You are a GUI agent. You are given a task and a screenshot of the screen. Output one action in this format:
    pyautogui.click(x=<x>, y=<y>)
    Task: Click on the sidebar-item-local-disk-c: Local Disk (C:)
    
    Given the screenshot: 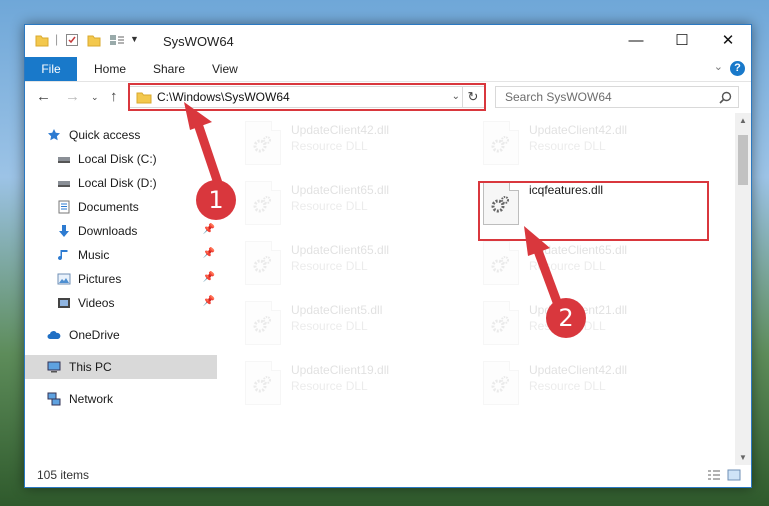 What is the action you would take?
    pyautogui.click(x=121, y=159)
    